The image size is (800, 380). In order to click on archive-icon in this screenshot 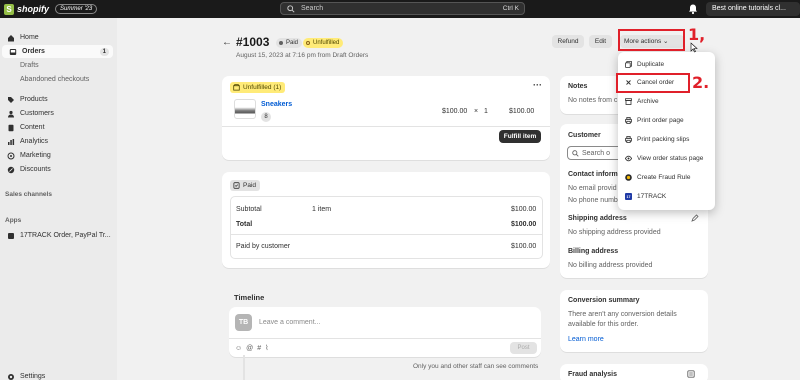, I will do `click(628, 101)`.